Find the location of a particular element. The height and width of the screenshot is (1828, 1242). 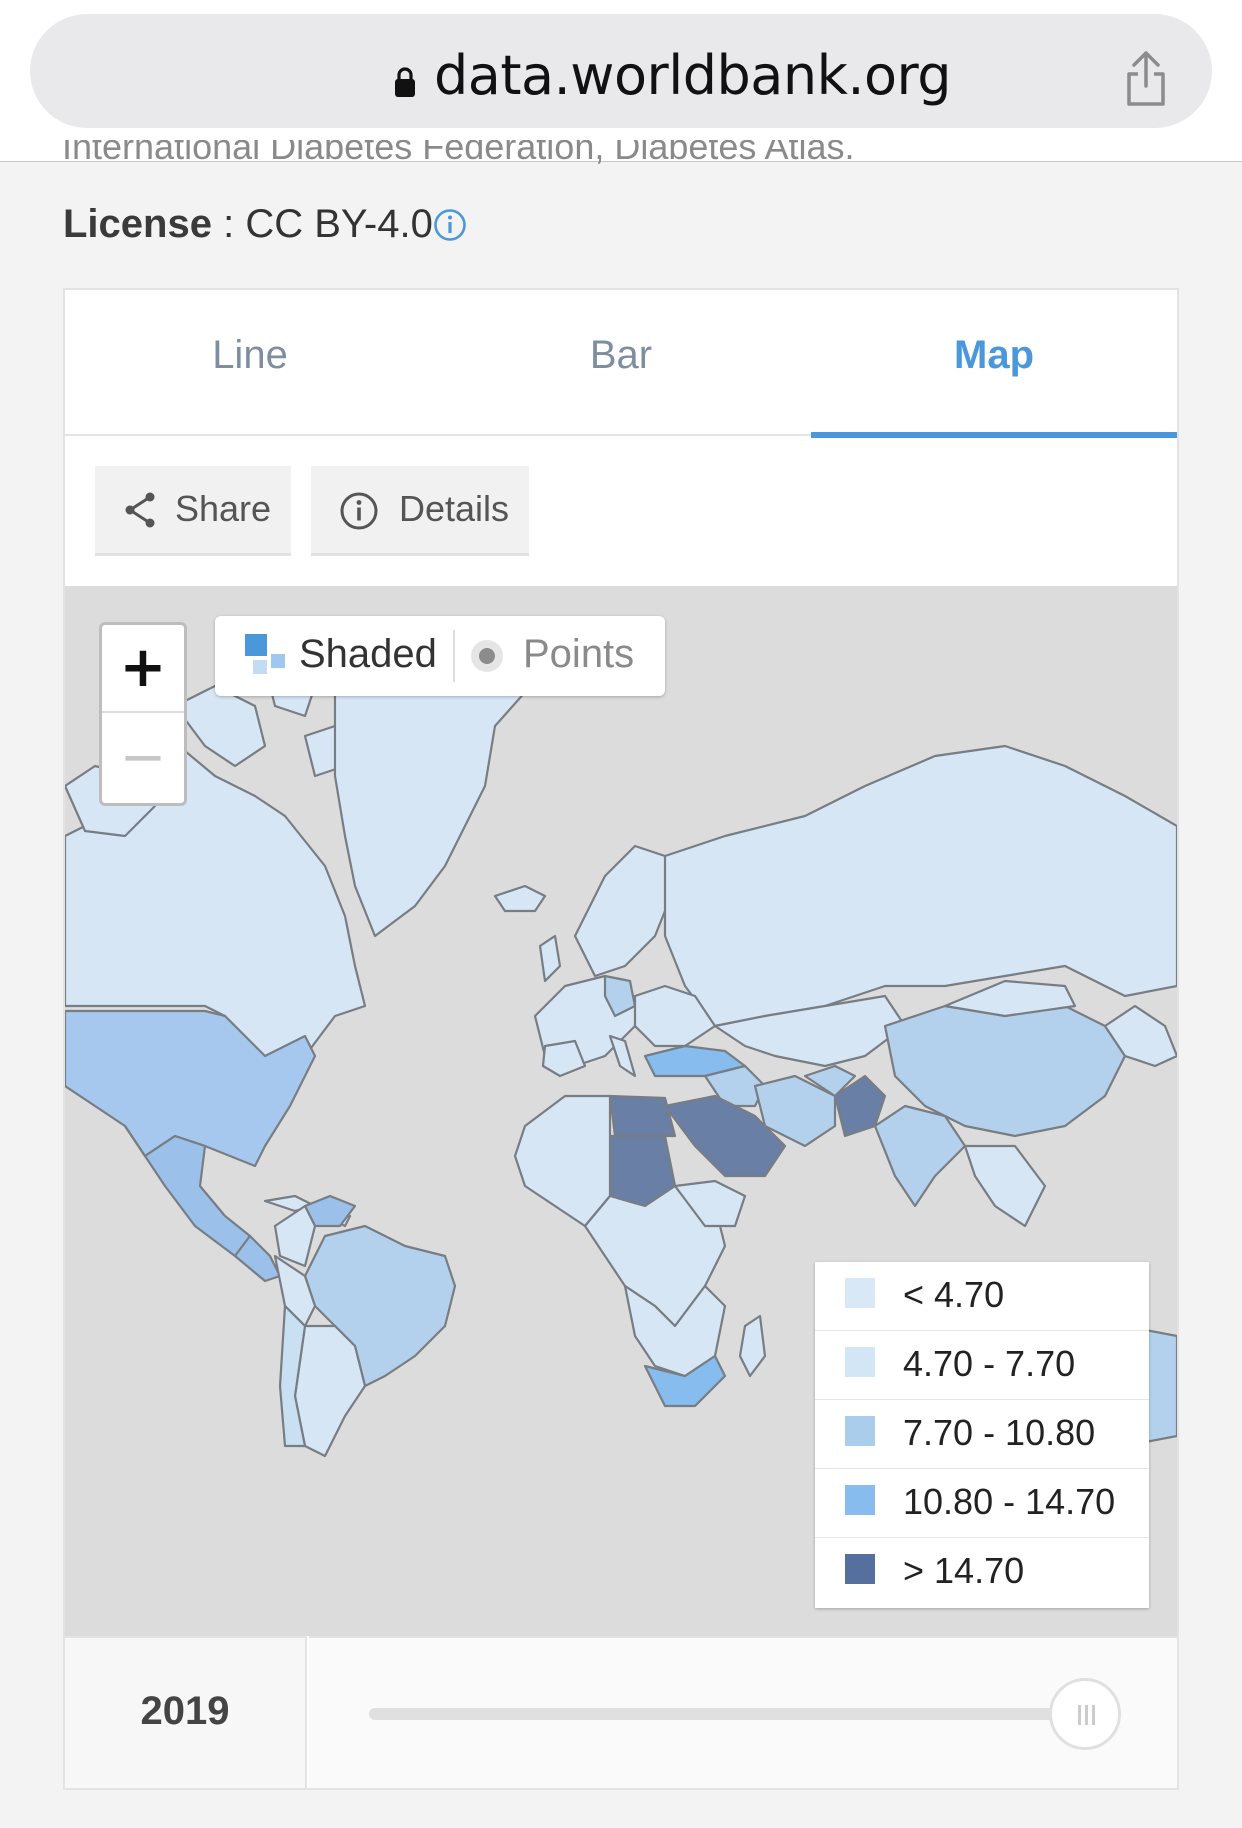

zoom-control: + − is located at coordinates (143, 714).